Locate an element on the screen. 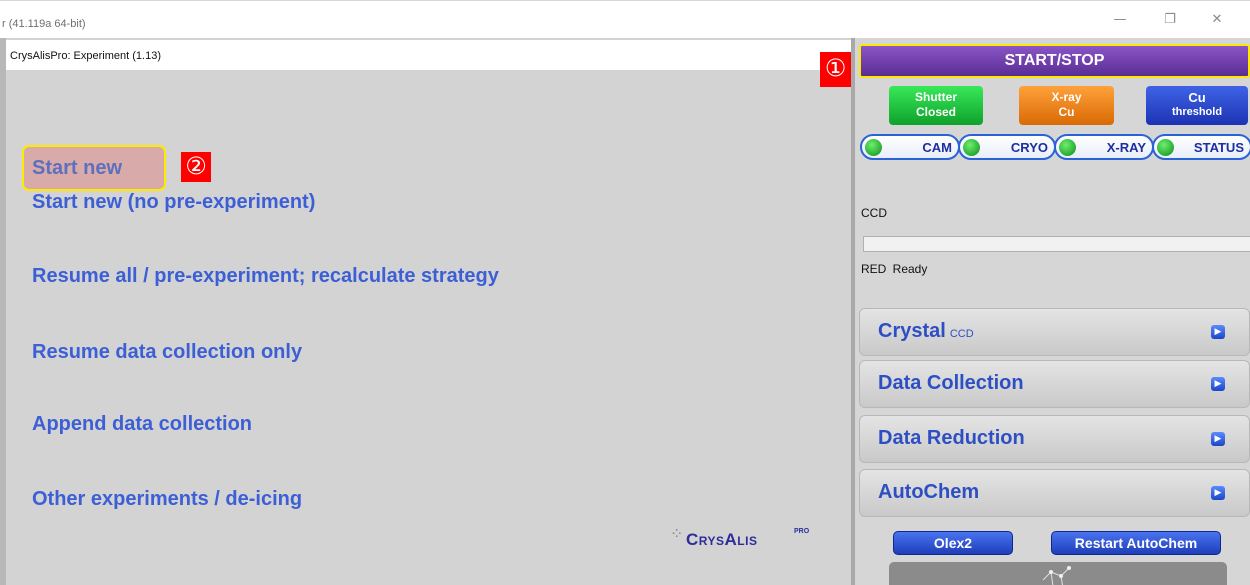 This screenshot has width=1250, height=585. experiment-header: CrysAlisPro: Experiment (1.13) is located at coordinates (428, 55).